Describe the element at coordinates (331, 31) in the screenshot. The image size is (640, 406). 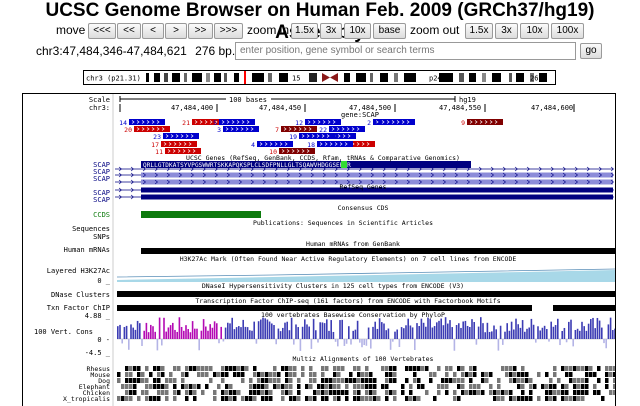
I see `zoom-in-3x-button: 3x` at that location.